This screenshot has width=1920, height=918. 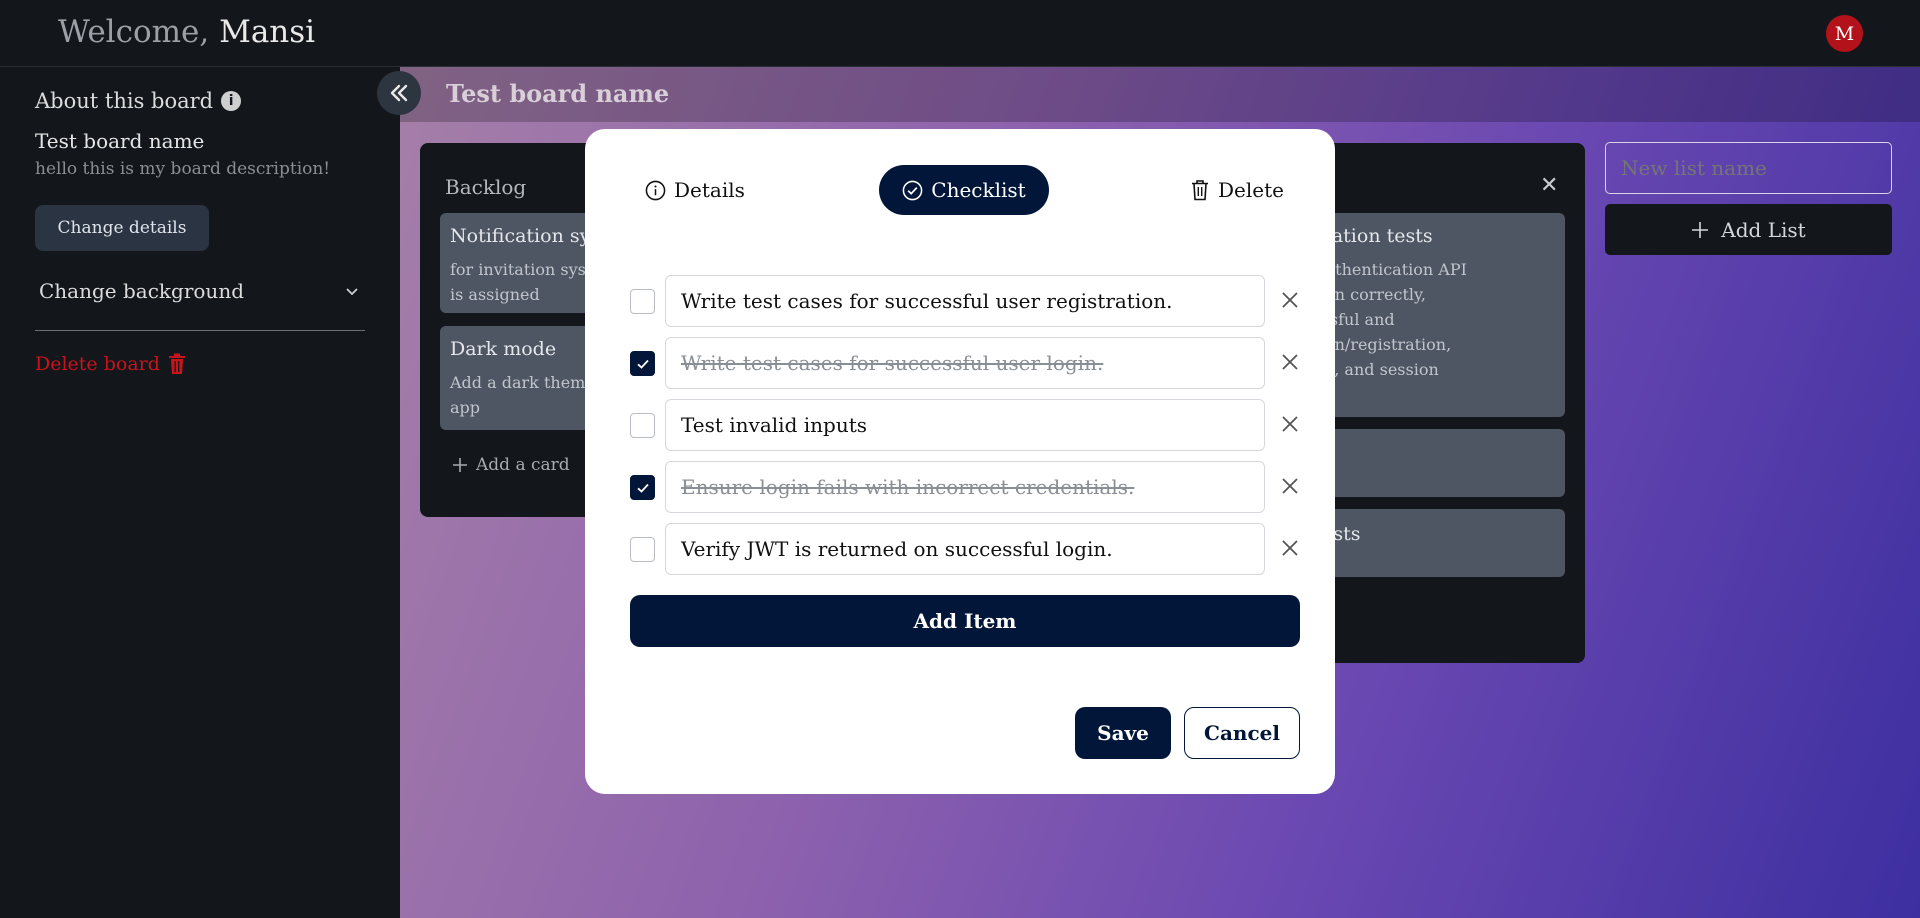 I want to click on add-card-button: Add a card, so click(x=511, y=465).